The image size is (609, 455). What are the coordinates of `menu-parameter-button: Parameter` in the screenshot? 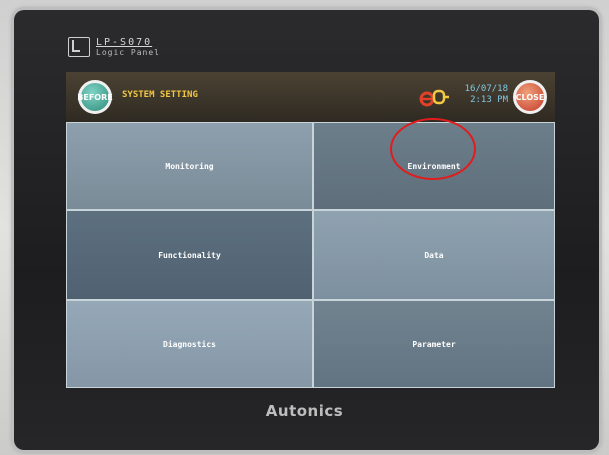 It's located at (434, 344).